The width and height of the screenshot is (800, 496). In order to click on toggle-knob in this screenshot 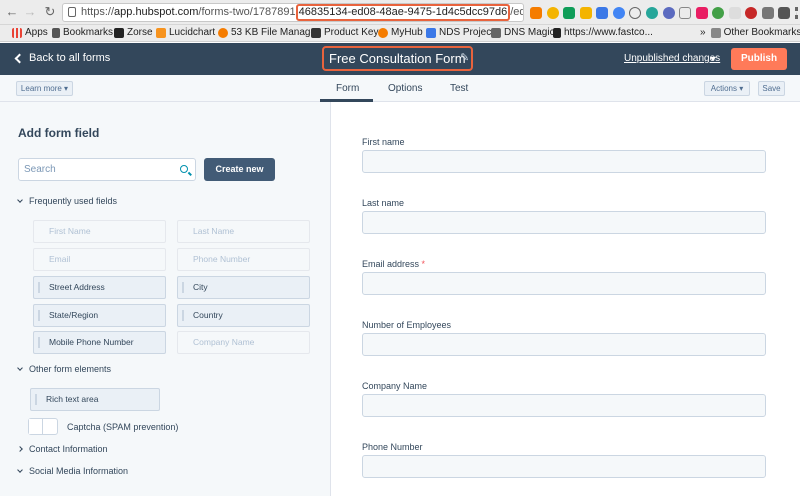, I will do `click(36, 426)`.